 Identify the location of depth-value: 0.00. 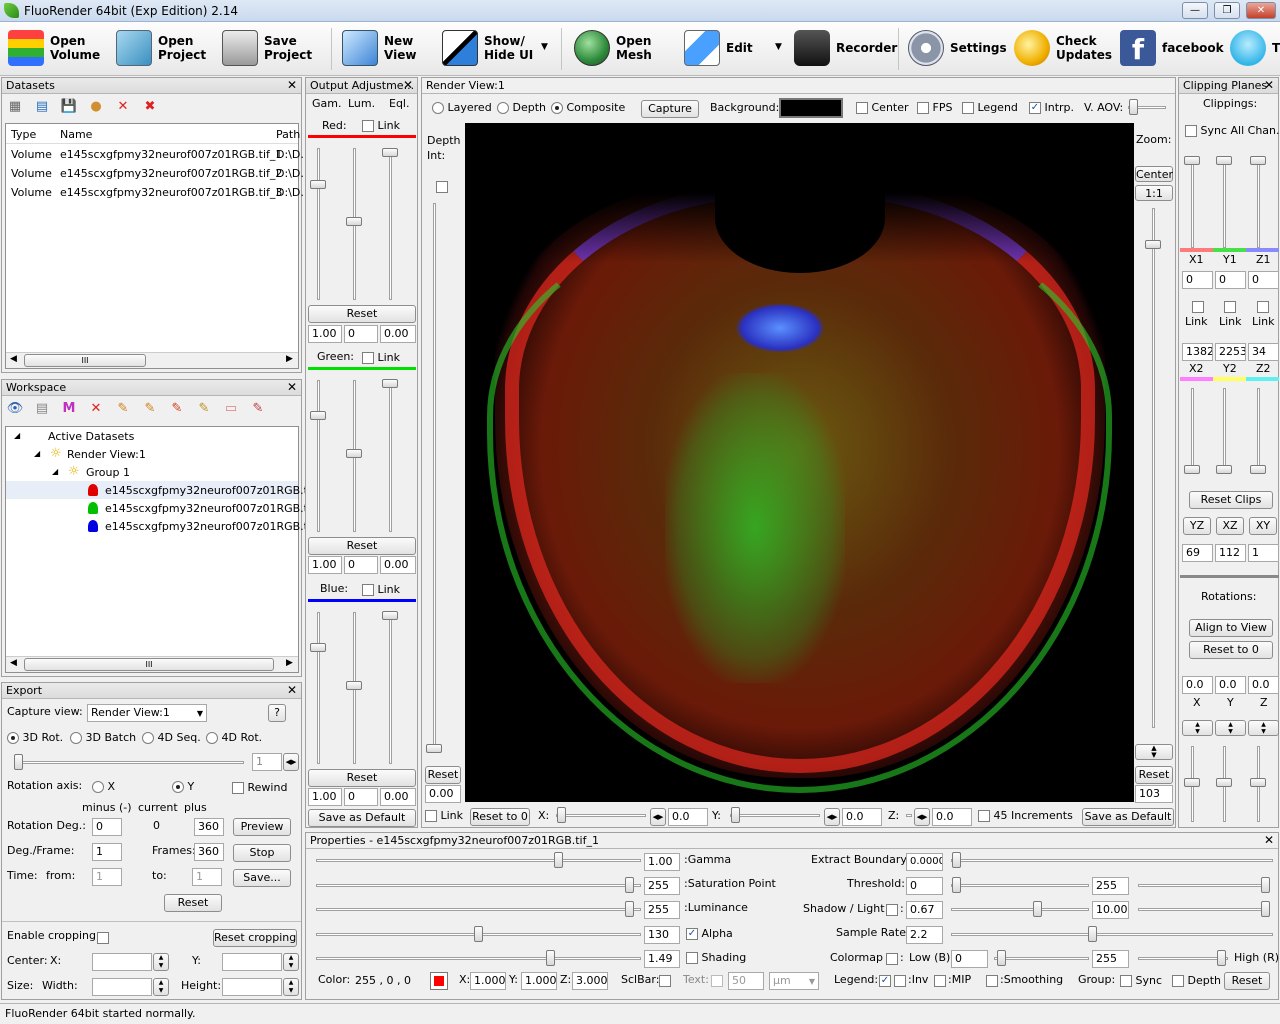
(443, 794).